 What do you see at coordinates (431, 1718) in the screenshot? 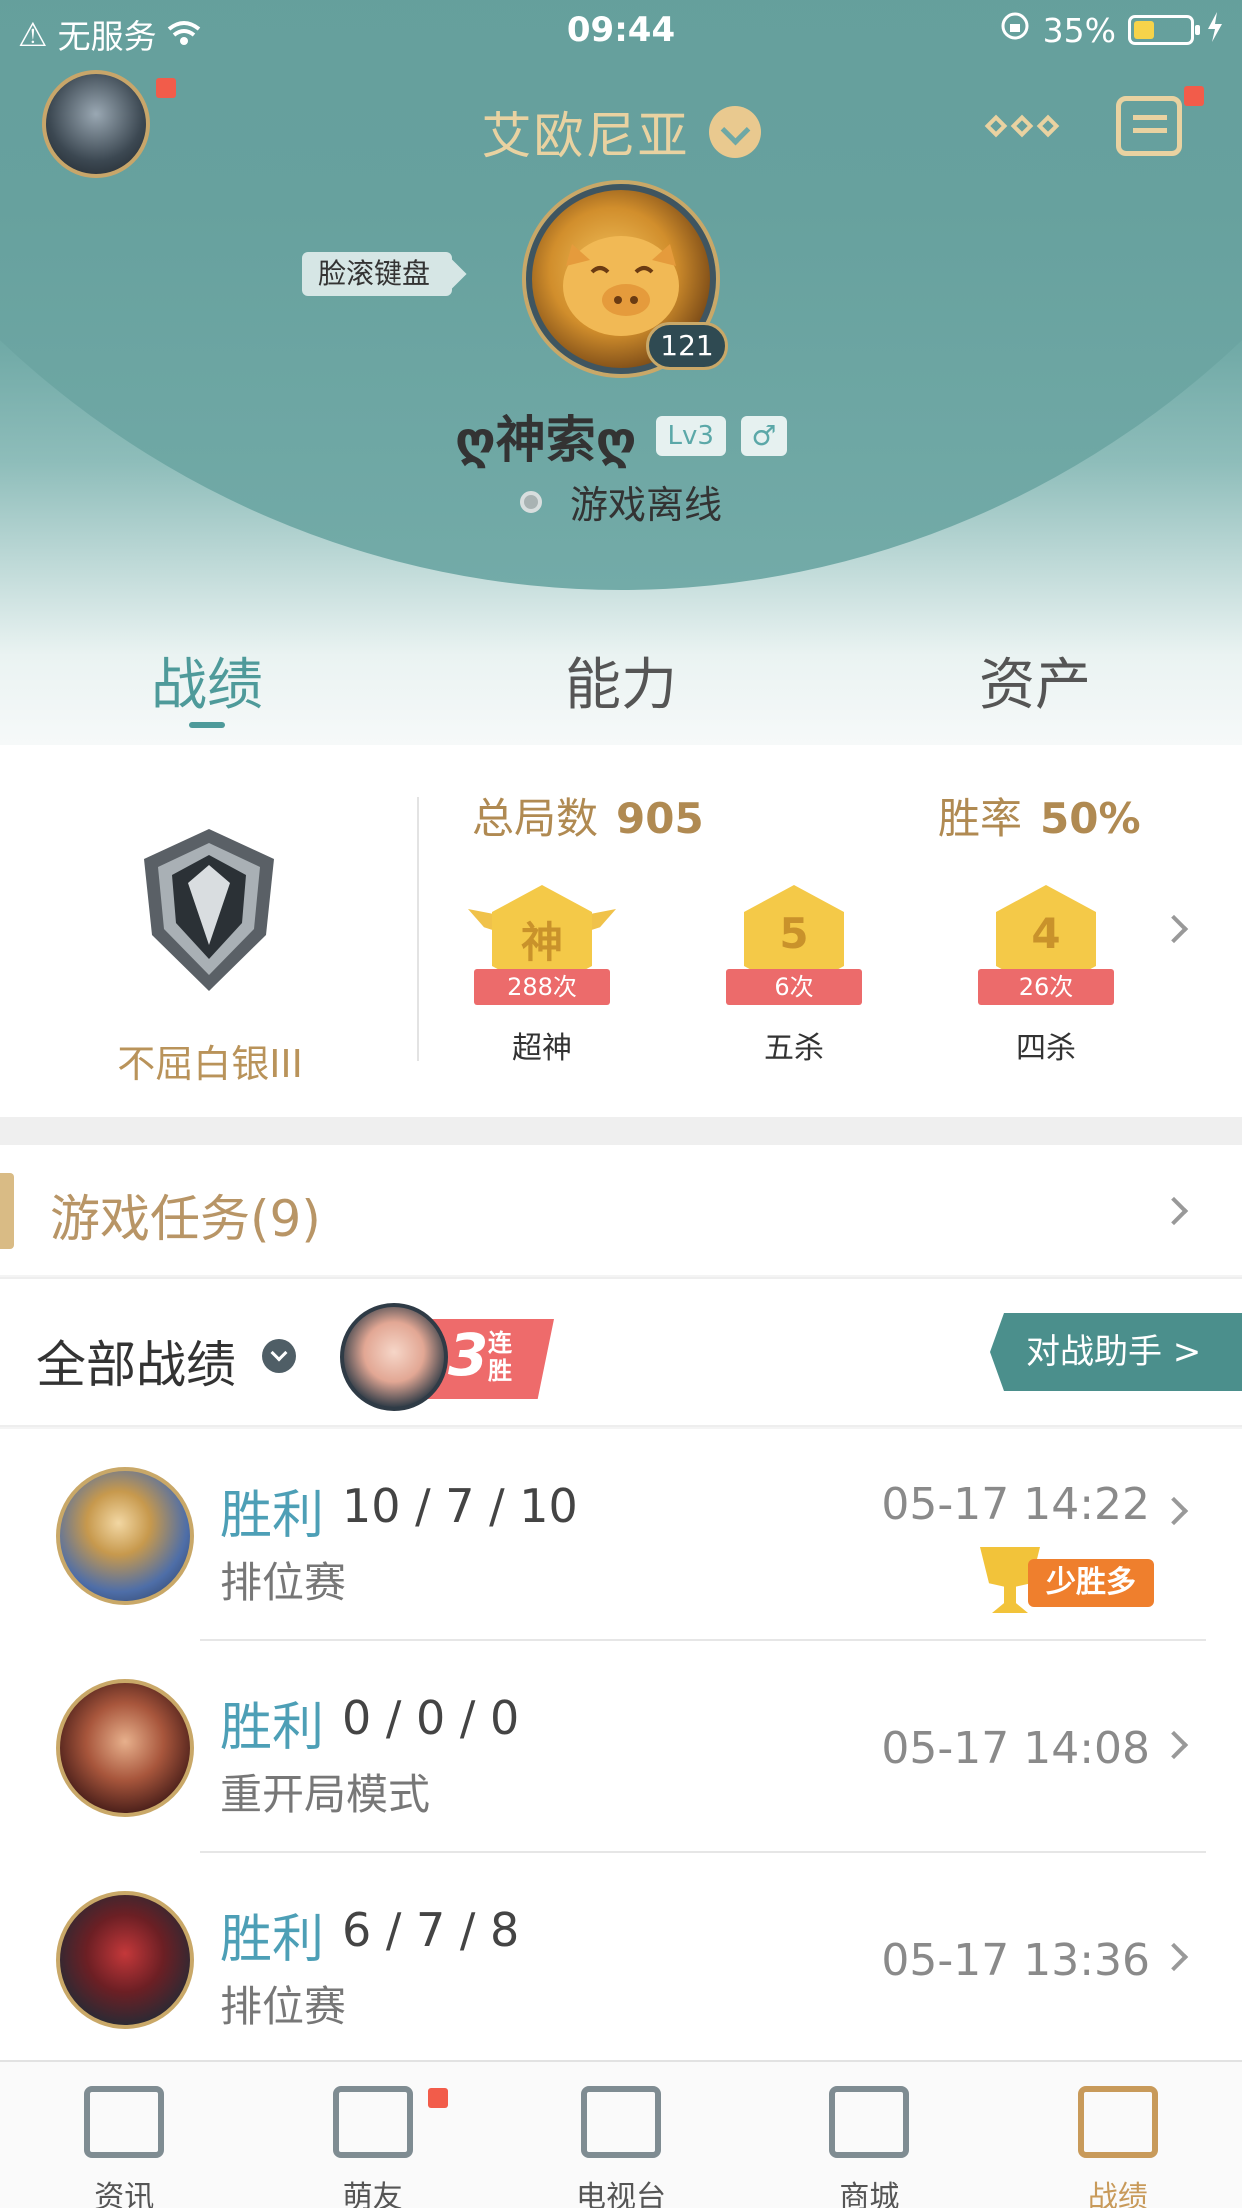
I see `match-kda: 0 / 0 / 0` at bounding box center [431, 1718].